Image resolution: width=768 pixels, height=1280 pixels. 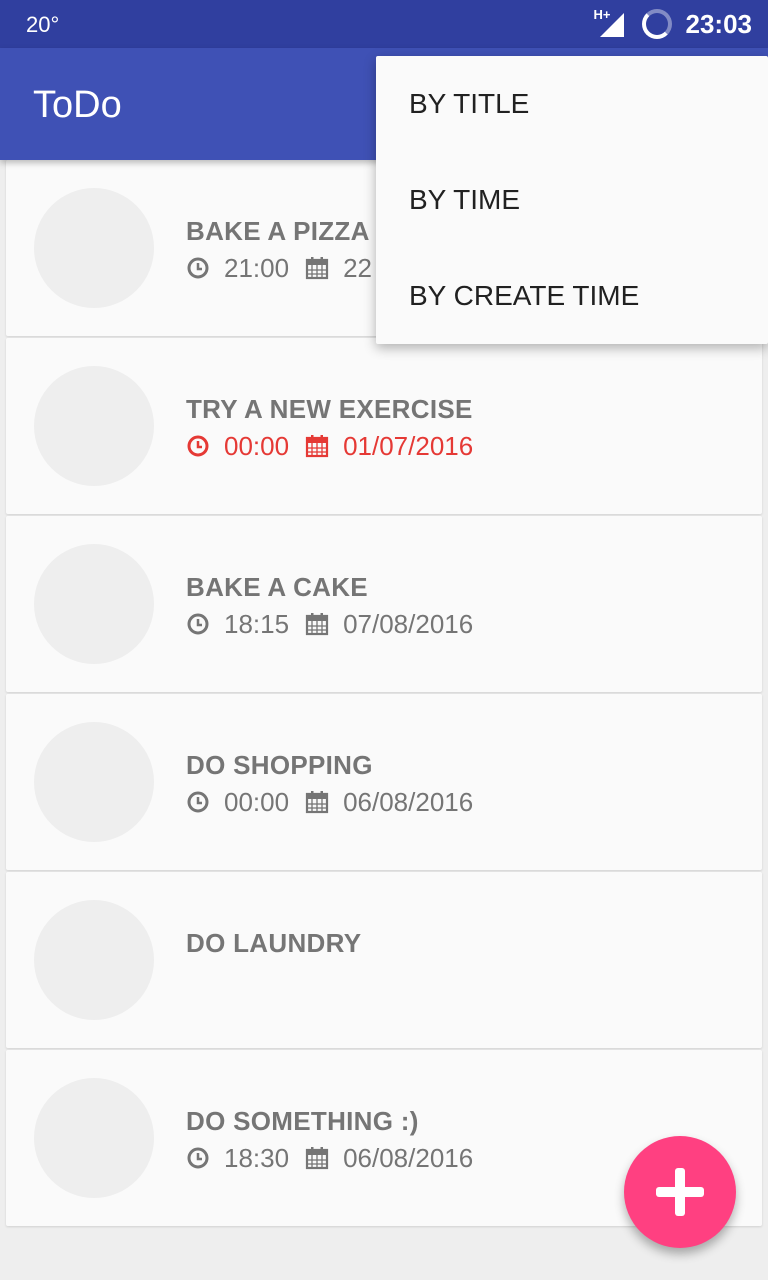 What do you see at coordinates (384, 782) in the screenshot?
I see `task-card: DO SHOPPING 00:00 06/08/2016` at bounding box center [384, 782].